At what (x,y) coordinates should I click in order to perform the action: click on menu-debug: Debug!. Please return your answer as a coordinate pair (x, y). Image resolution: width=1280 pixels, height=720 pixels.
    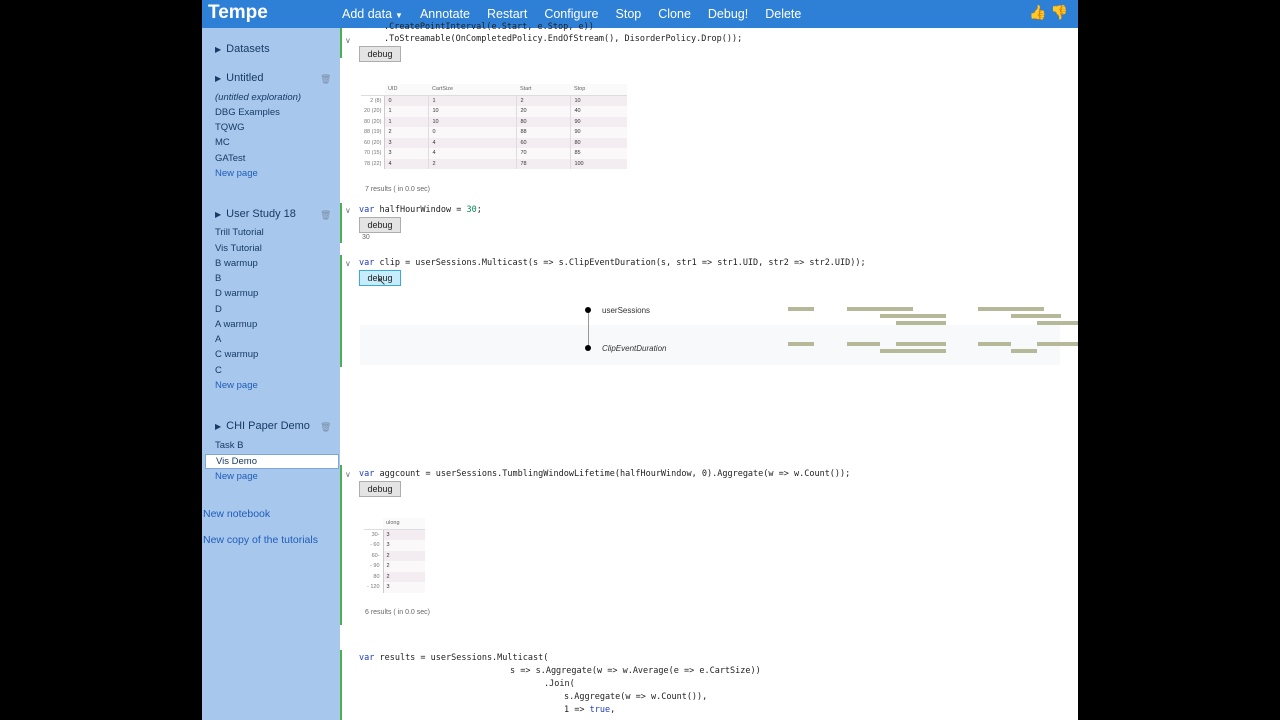
    Looking at the image, I should click on (728, 14).